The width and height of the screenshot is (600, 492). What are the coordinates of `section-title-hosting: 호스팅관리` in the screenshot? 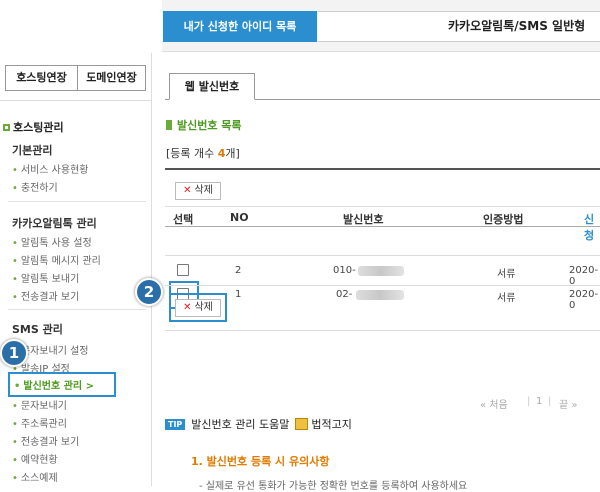 It's located at (33, 127).